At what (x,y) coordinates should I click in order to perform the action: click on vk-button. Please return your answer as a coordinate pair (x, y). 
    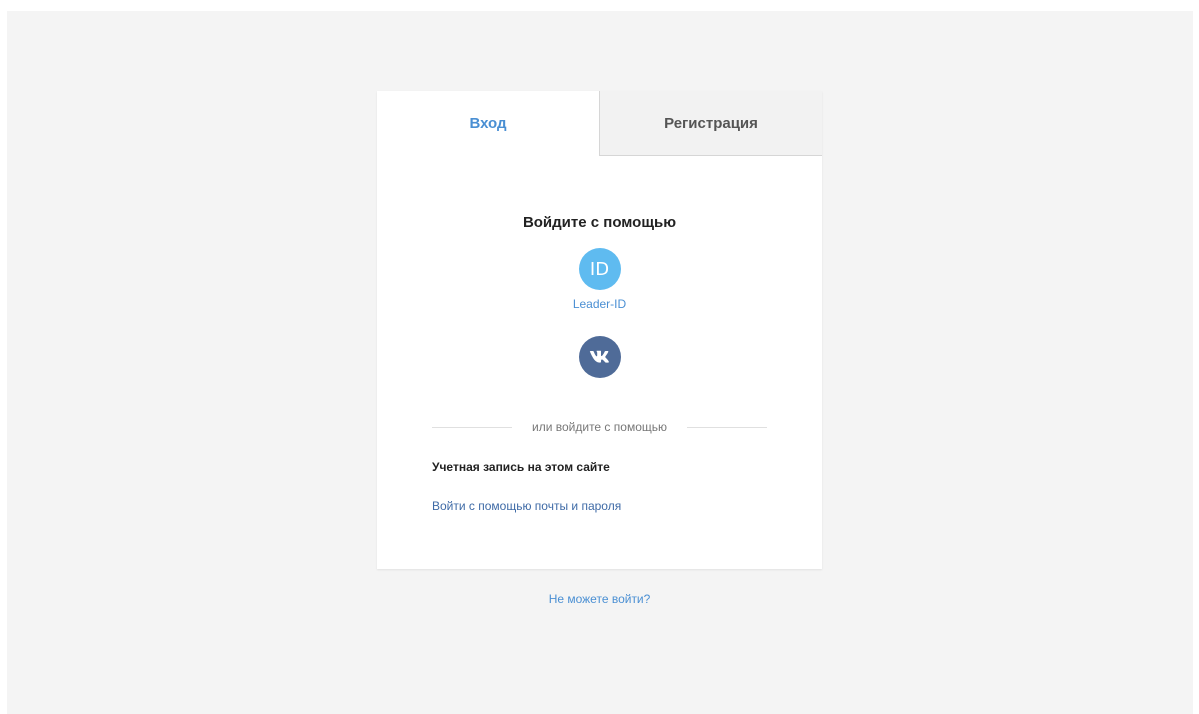
    Looking at the image, I should click on (599, 357).